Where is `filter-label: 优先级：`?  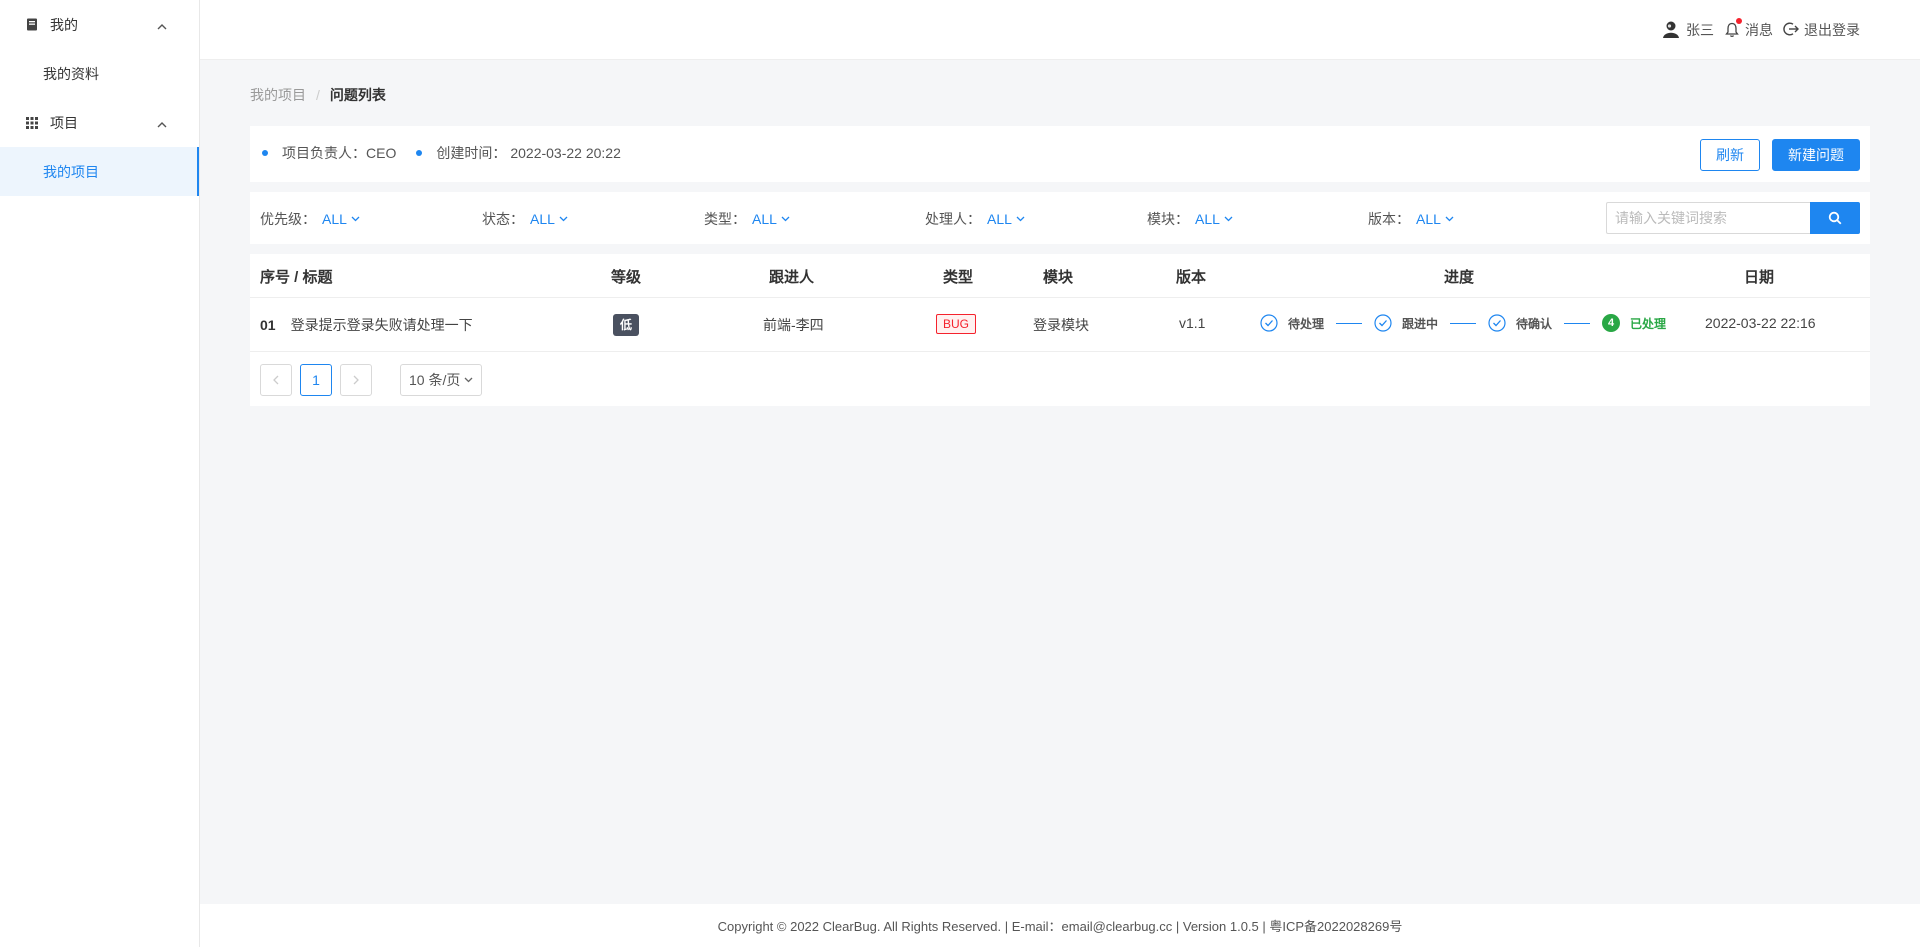 filter-label: 优先级： is located at coordinates (288, 219).